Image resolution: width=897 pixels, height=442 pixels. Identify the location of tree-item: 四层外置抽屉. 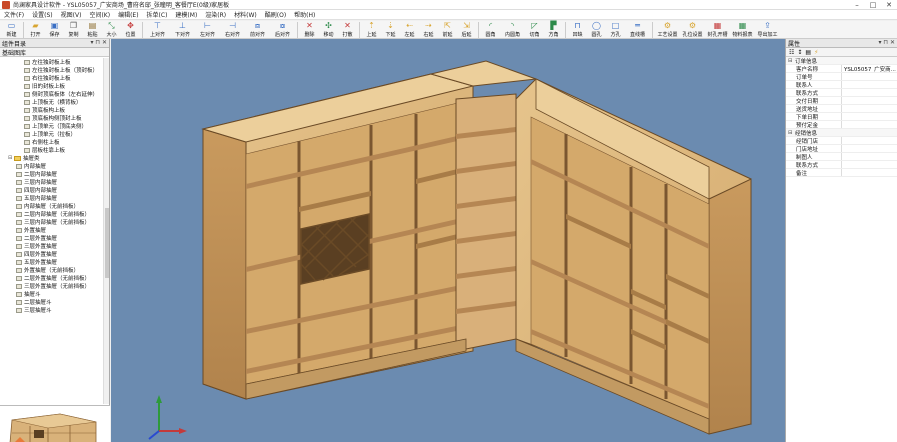
(55, 254).